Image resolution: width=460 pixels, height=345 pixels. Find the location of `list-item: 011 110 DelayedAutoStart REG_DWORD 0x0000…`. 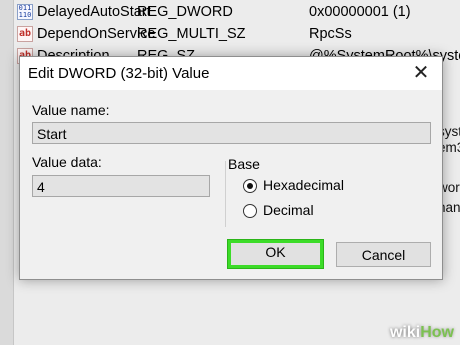

list-item: 011 110 DelayedAutoStart REG_DWORD 0x0000… is located at coordinates (236, 12).